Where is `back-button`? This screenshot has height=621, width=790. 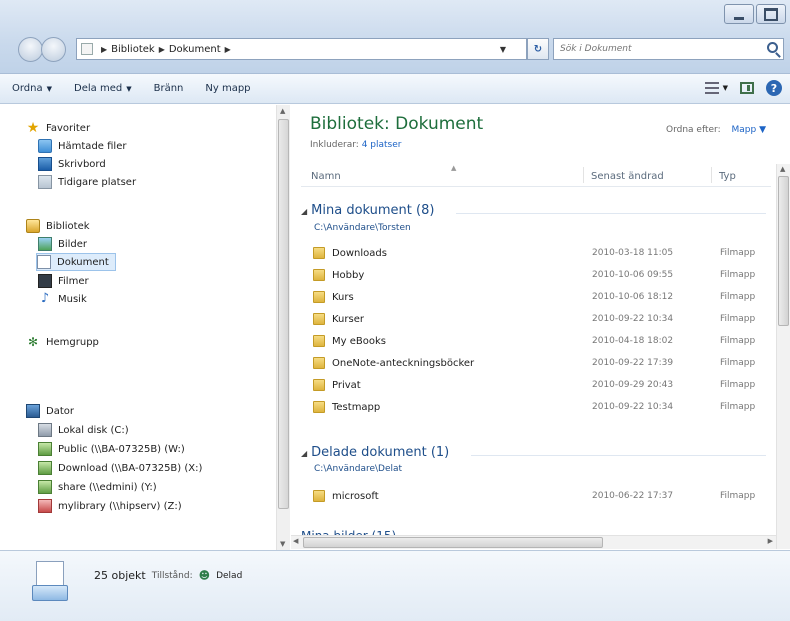
back-button is located at coordinates (30, 49).